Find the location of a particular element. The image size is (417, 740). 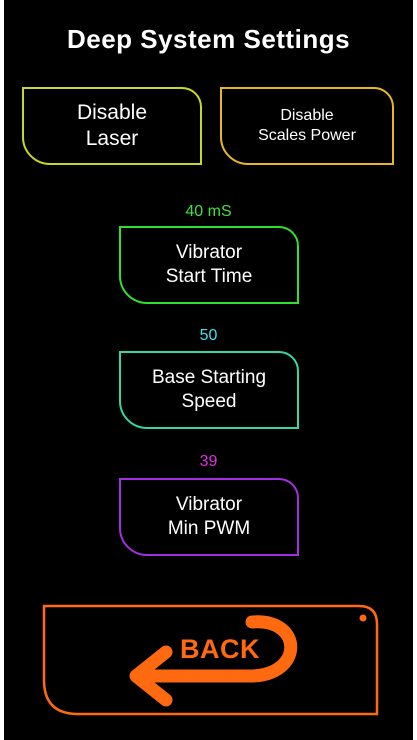

disable-laser-button: Disable Laser is located at coordinates (112, 126).